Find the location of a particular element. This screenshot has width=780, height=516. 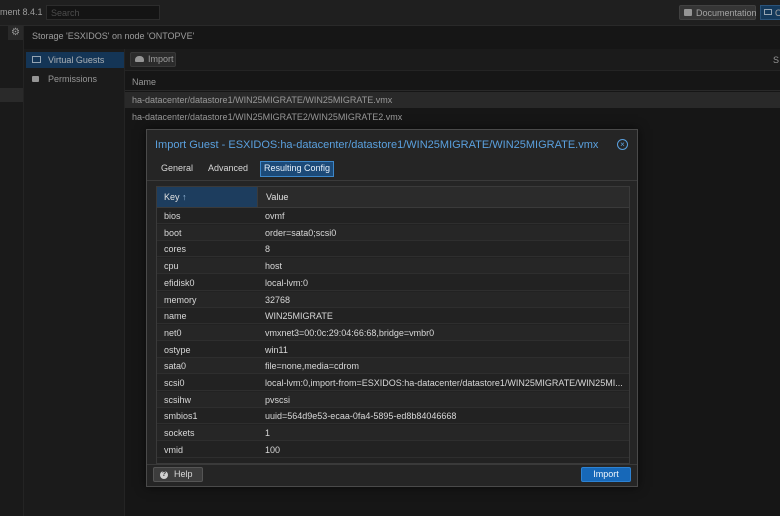

key-header-label: Key is located at coordinates (172, 197).